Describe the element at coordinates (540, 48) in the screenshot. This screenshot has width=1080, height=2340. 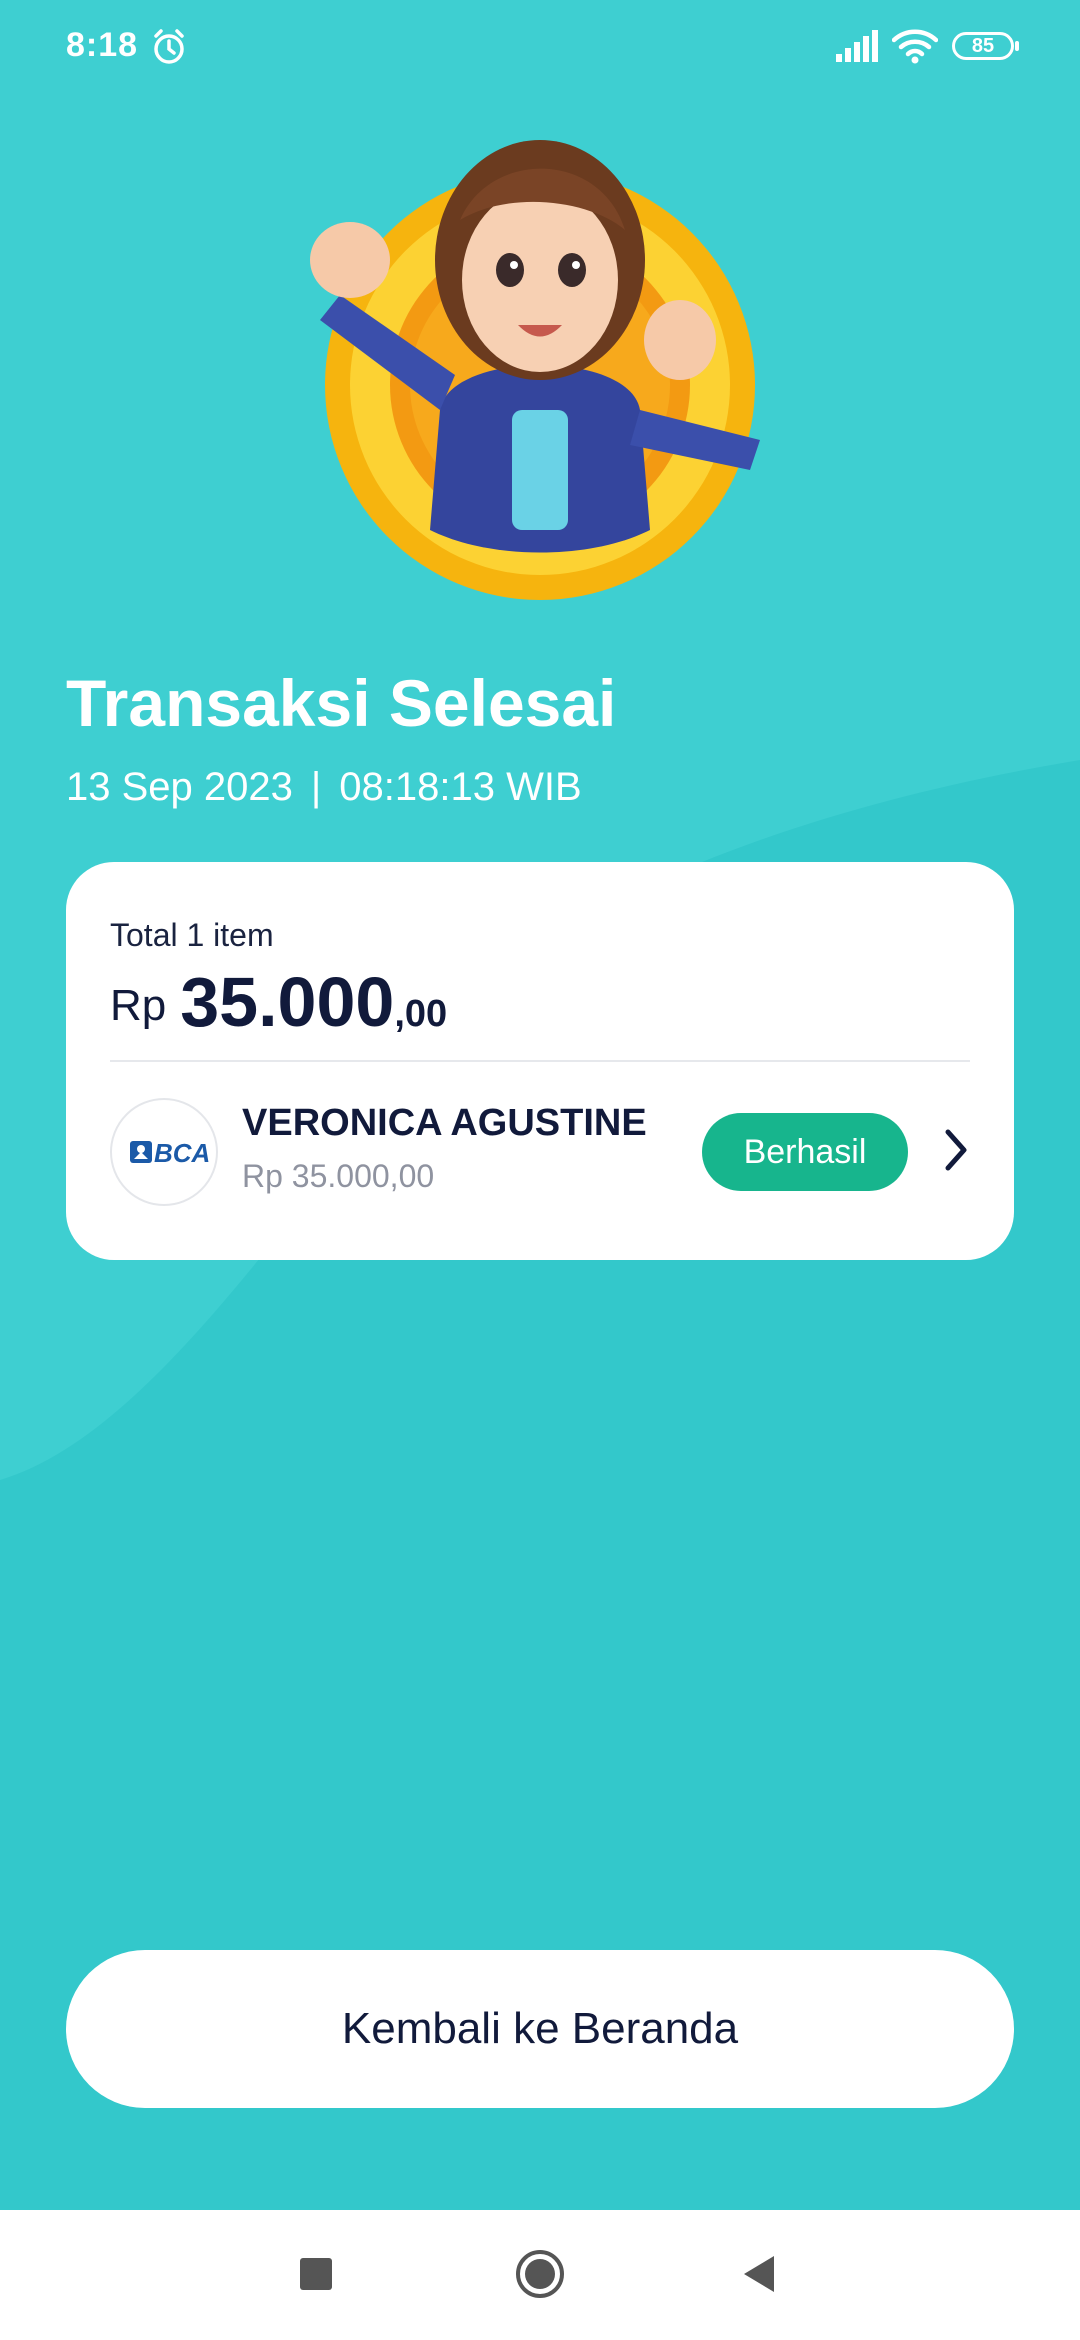
I see `status-bar: 8:18 85` at that location.